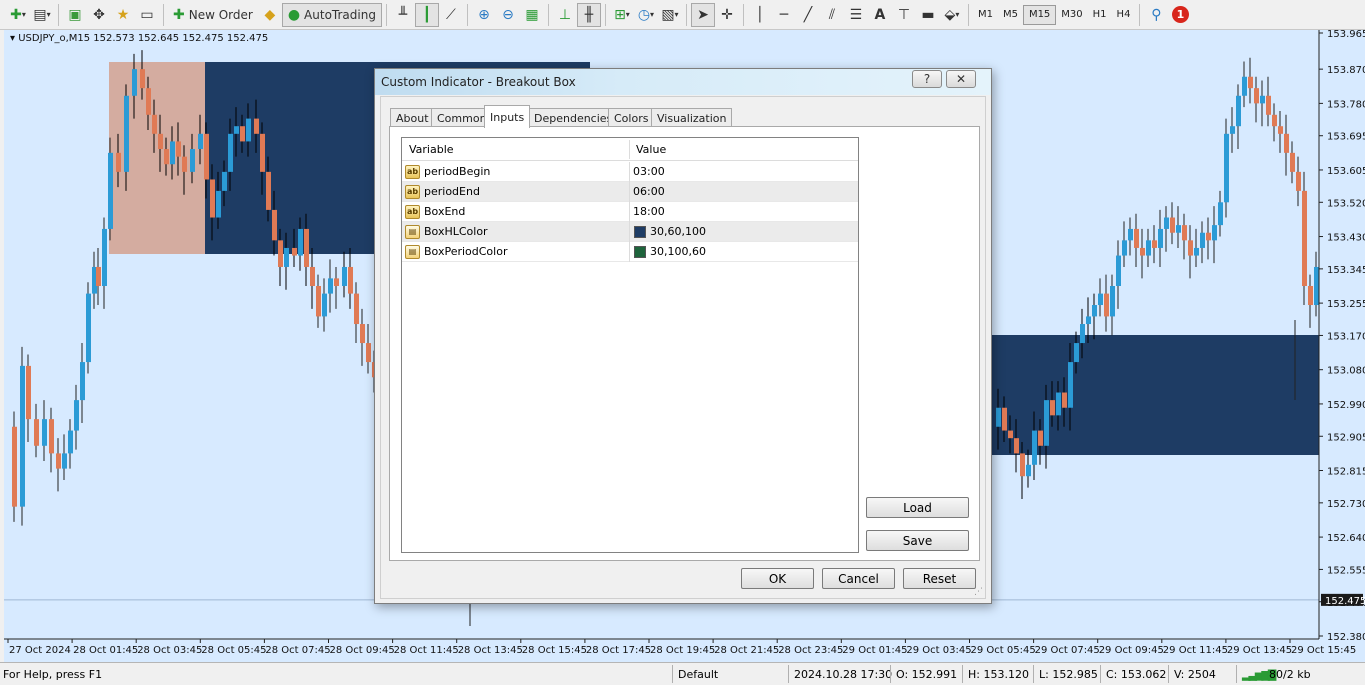 The height and width of the screenshot is (685, 1365). I want to click on string-type-icon: ab, so click(412, 192).